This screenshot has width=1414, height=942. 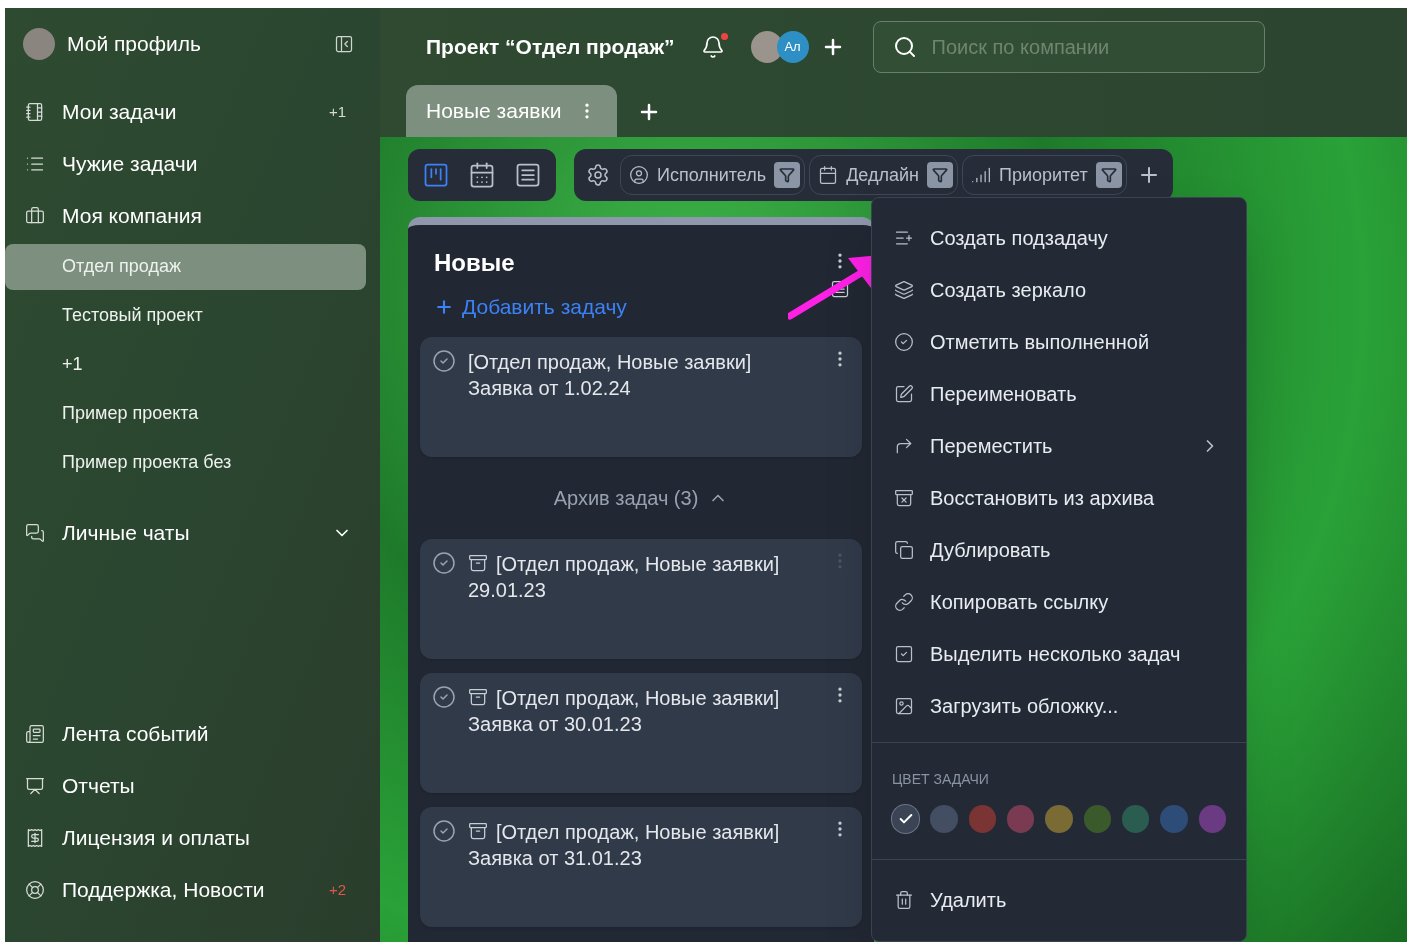 What do you see at coordinates (1059, 238) in the screenshot?
I see `menu-item: Создать подзадачу` at bounding box center [1059, 238].